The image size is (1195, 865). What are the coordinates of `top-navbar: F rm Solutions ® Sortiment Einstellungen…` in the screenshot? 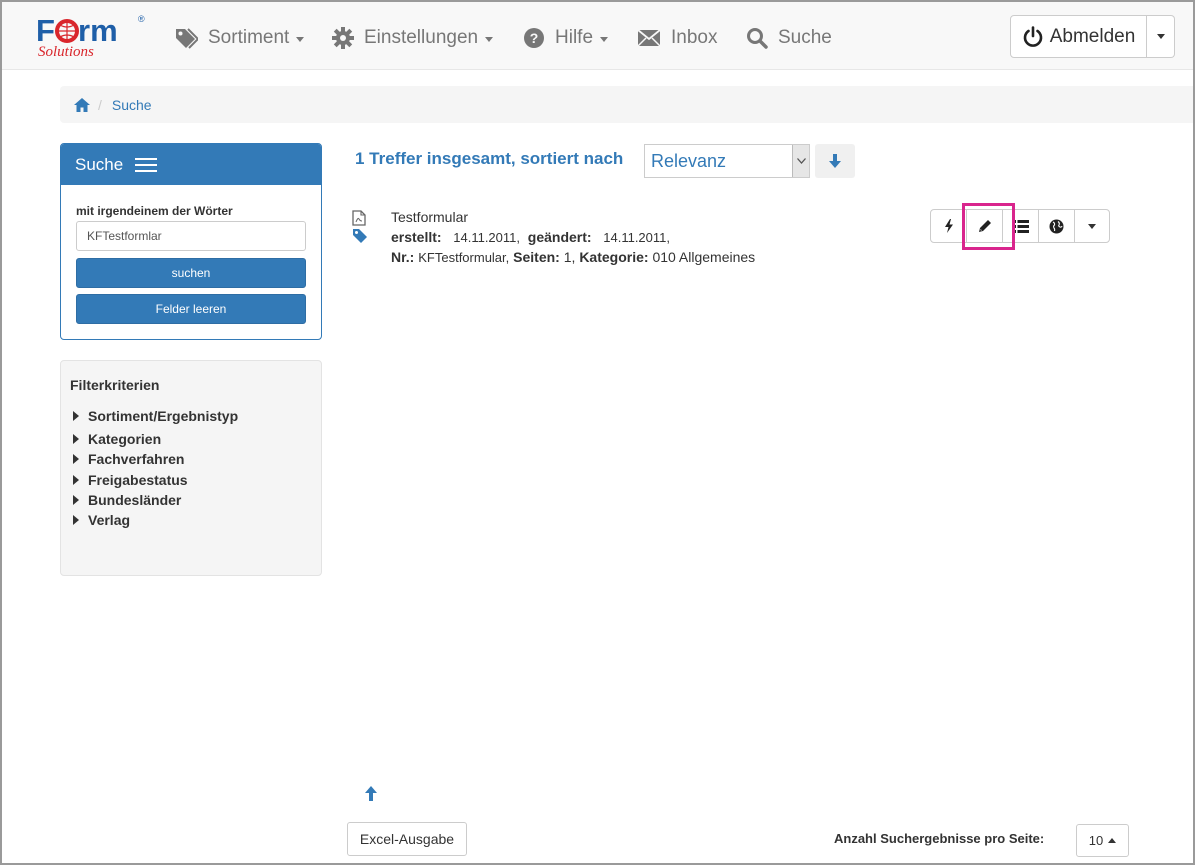 It's located at (597, 36).